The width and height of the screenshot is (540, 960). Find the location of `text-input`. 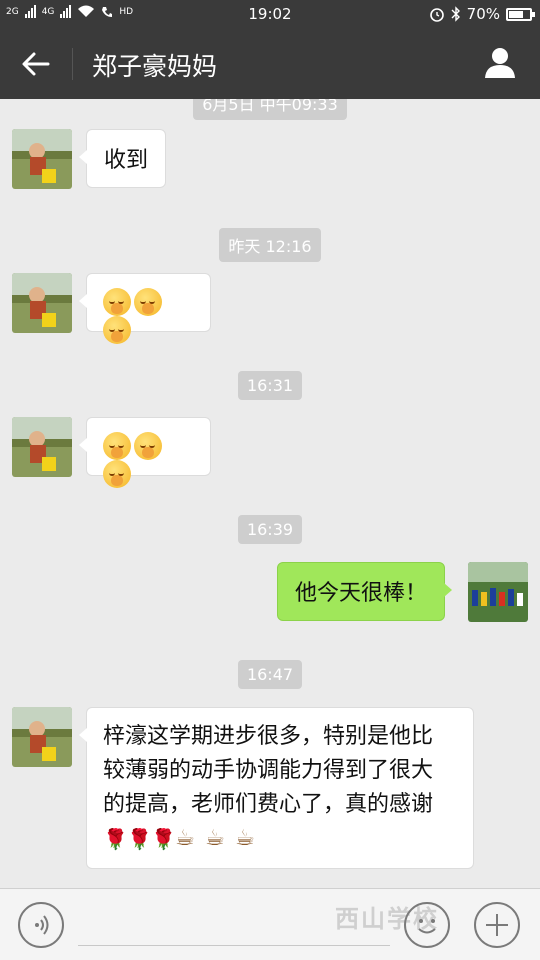

text-input is located at coordinates (234, 945).